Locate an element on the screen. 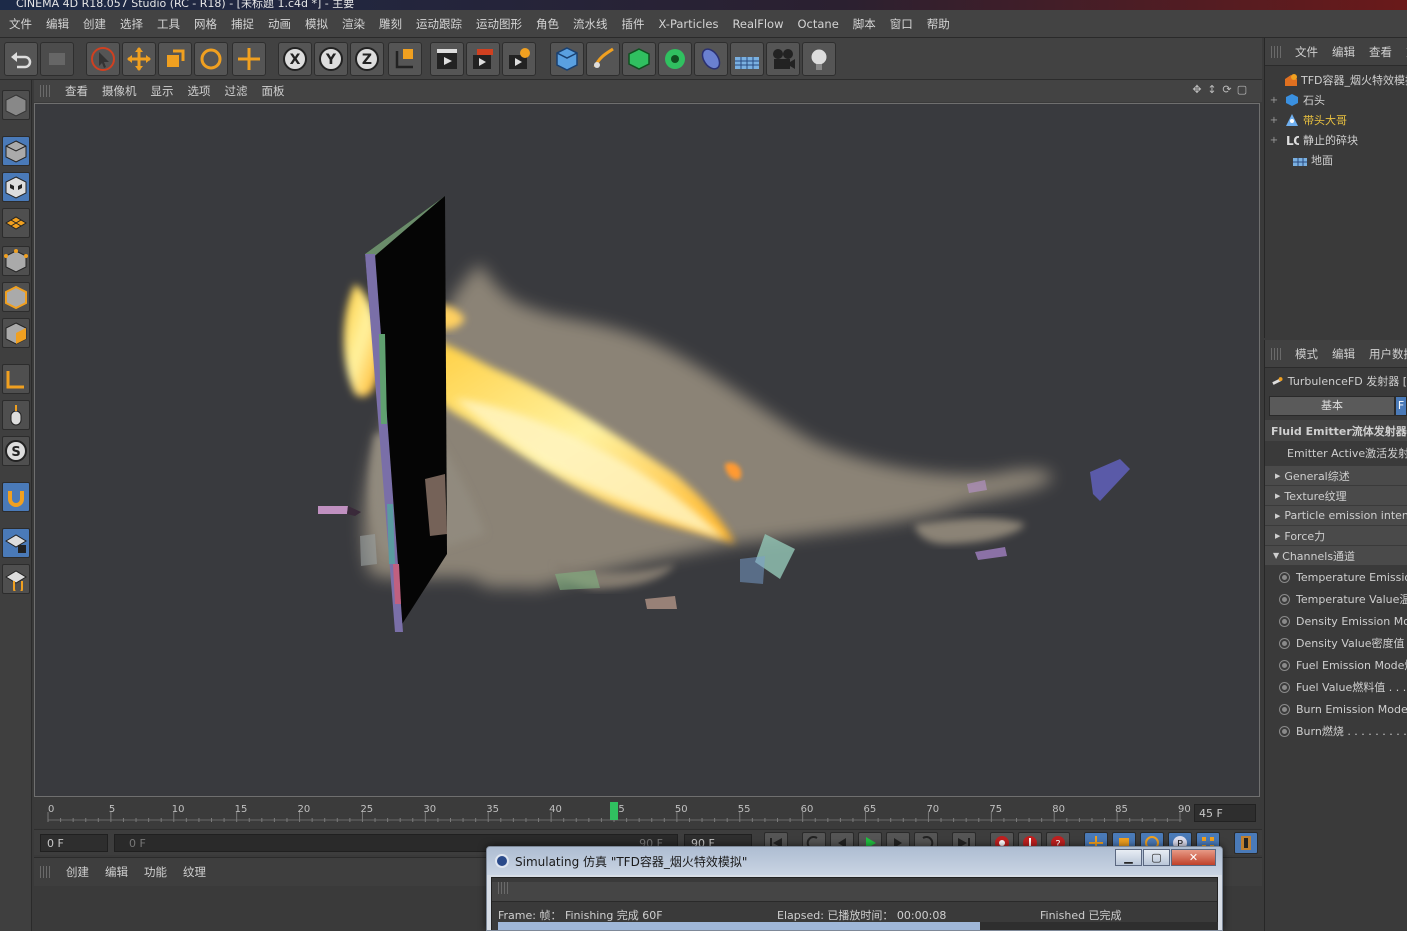 The width and height of the screenshot is (1407, 931). object-menu-3: 对 is located at coordinates (1403, 52).